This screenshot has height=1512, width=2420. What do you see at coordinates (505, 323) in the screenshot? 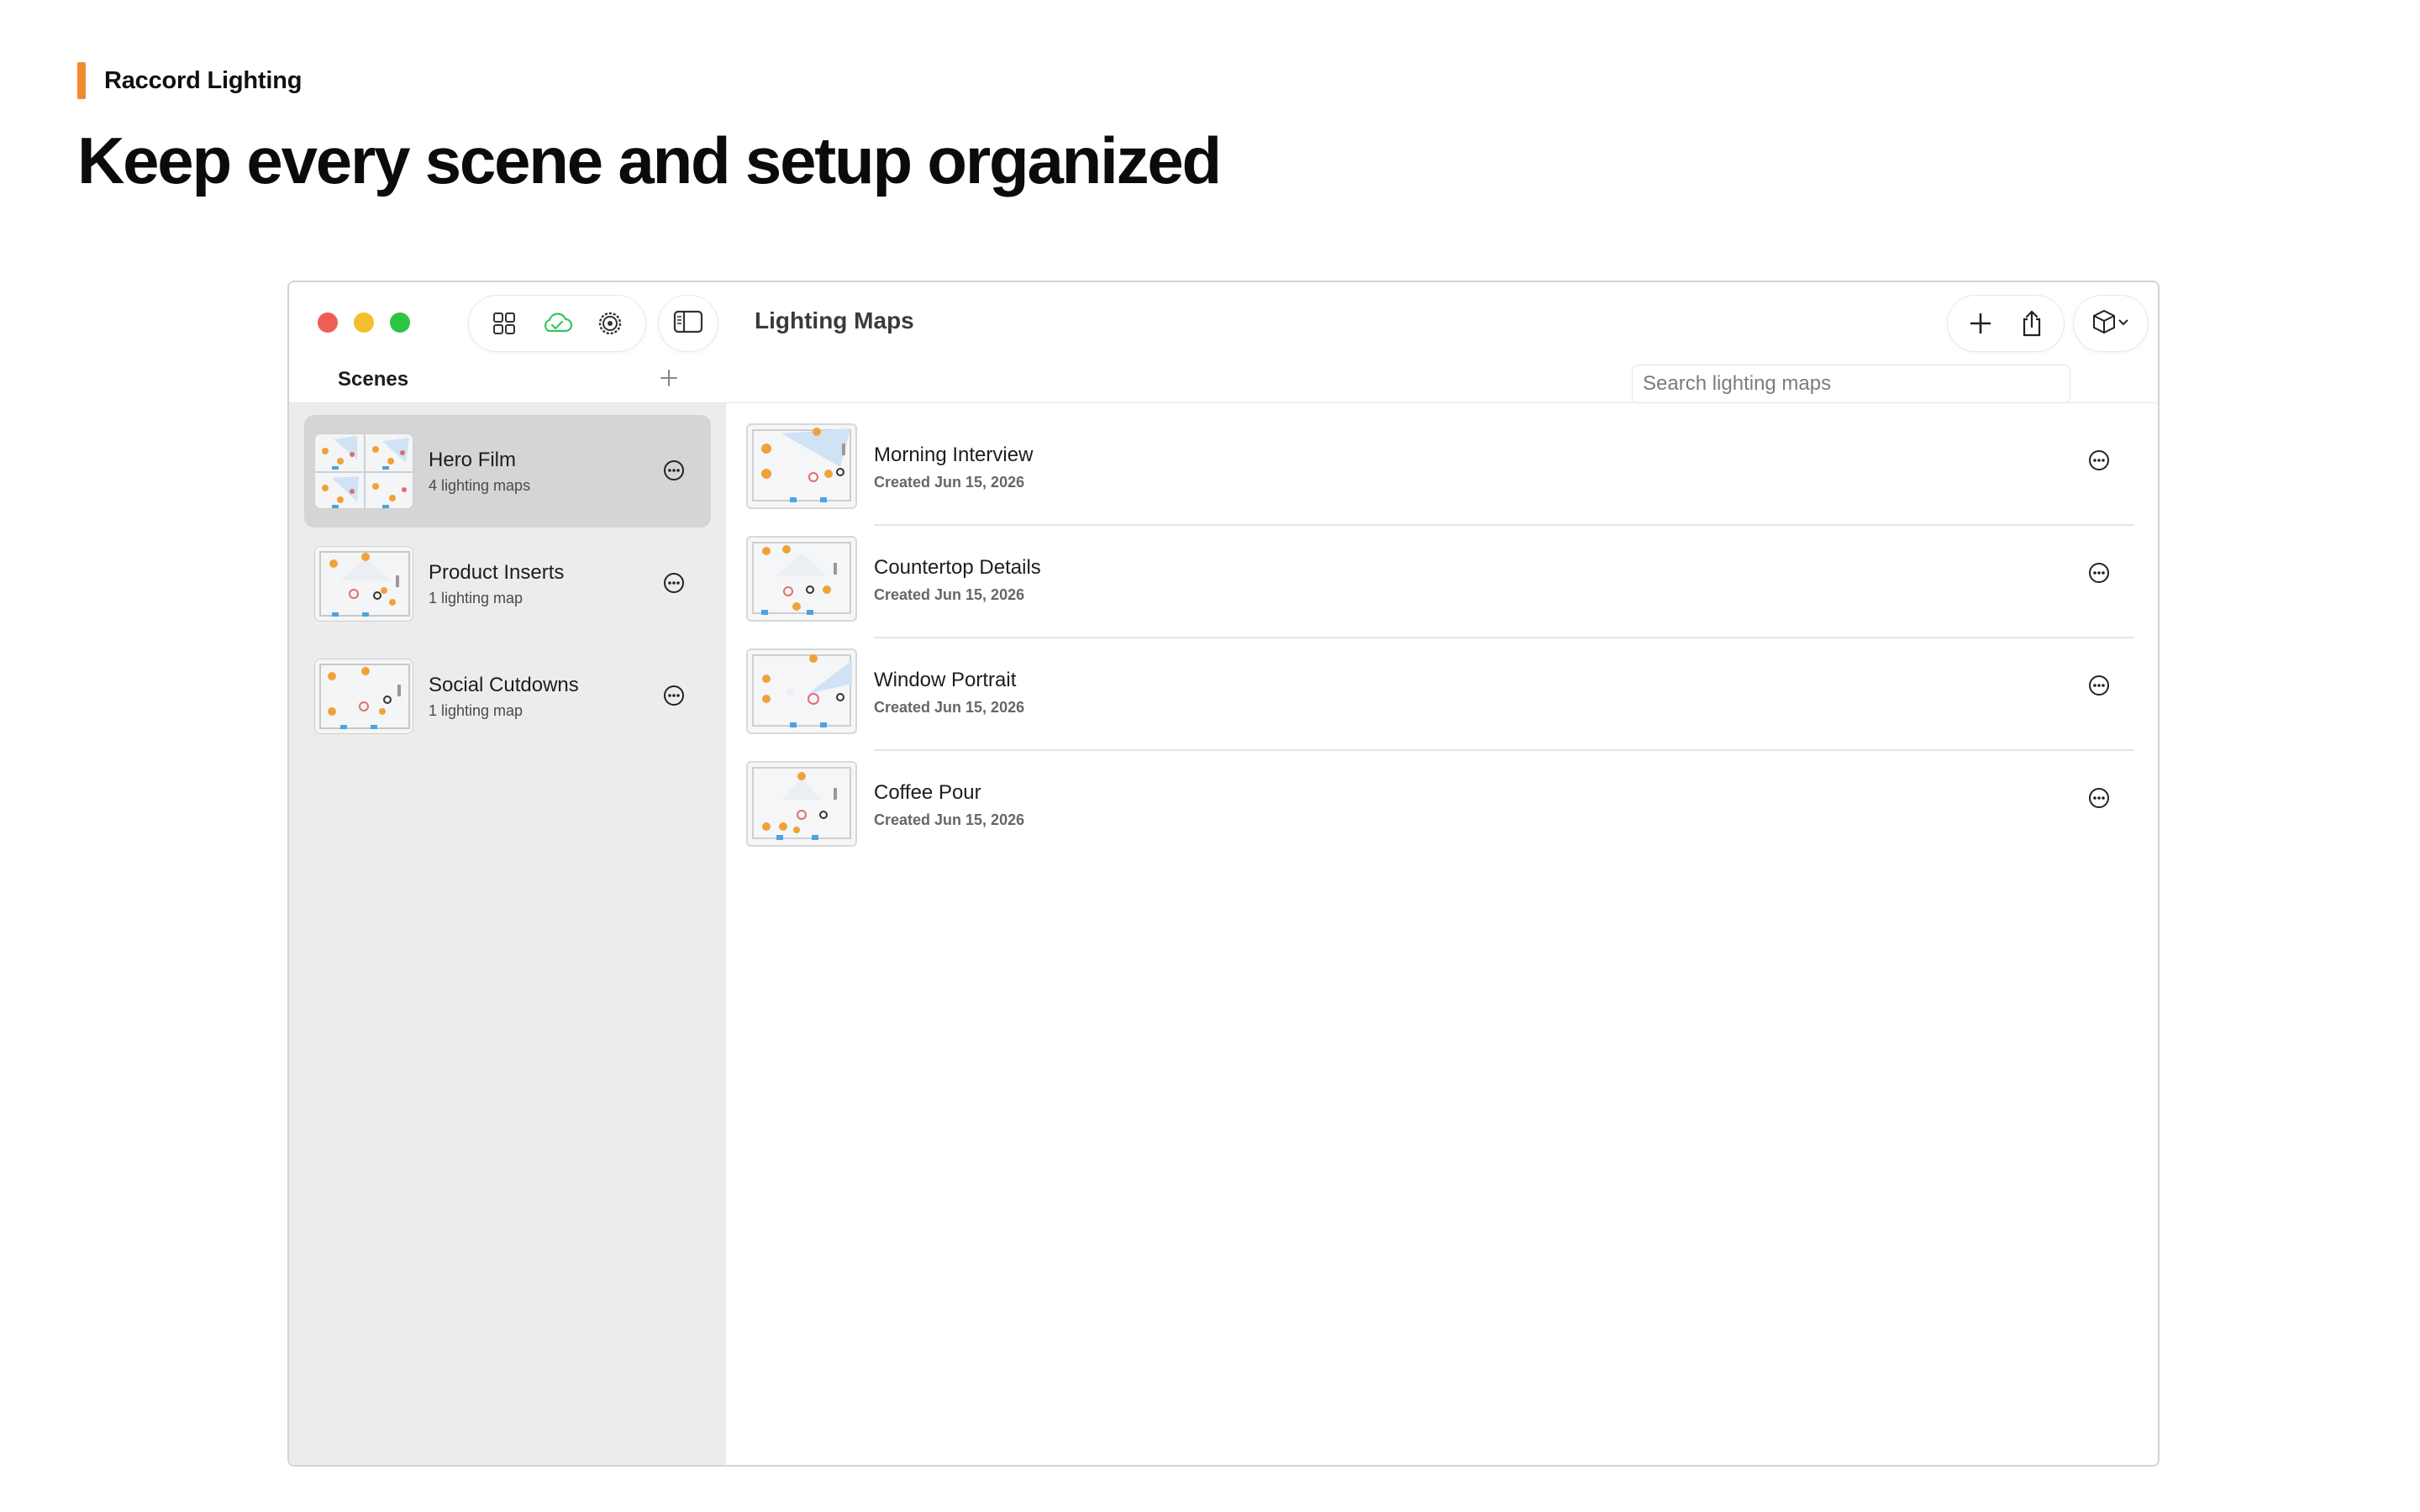
I see `grid-icon` at bounding box center [505, 323].